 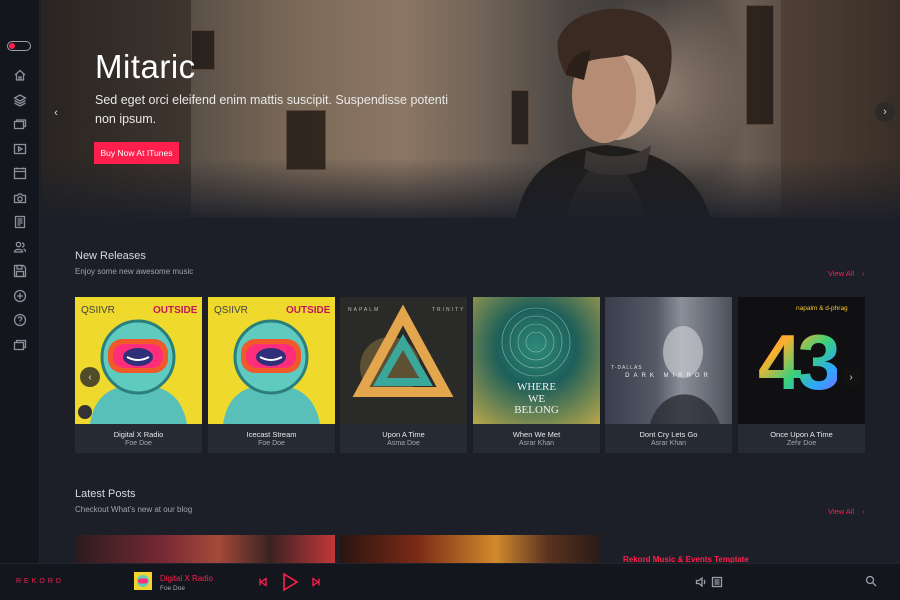 I want to click on hero-next-button: ›, so click(x=885, y=112).